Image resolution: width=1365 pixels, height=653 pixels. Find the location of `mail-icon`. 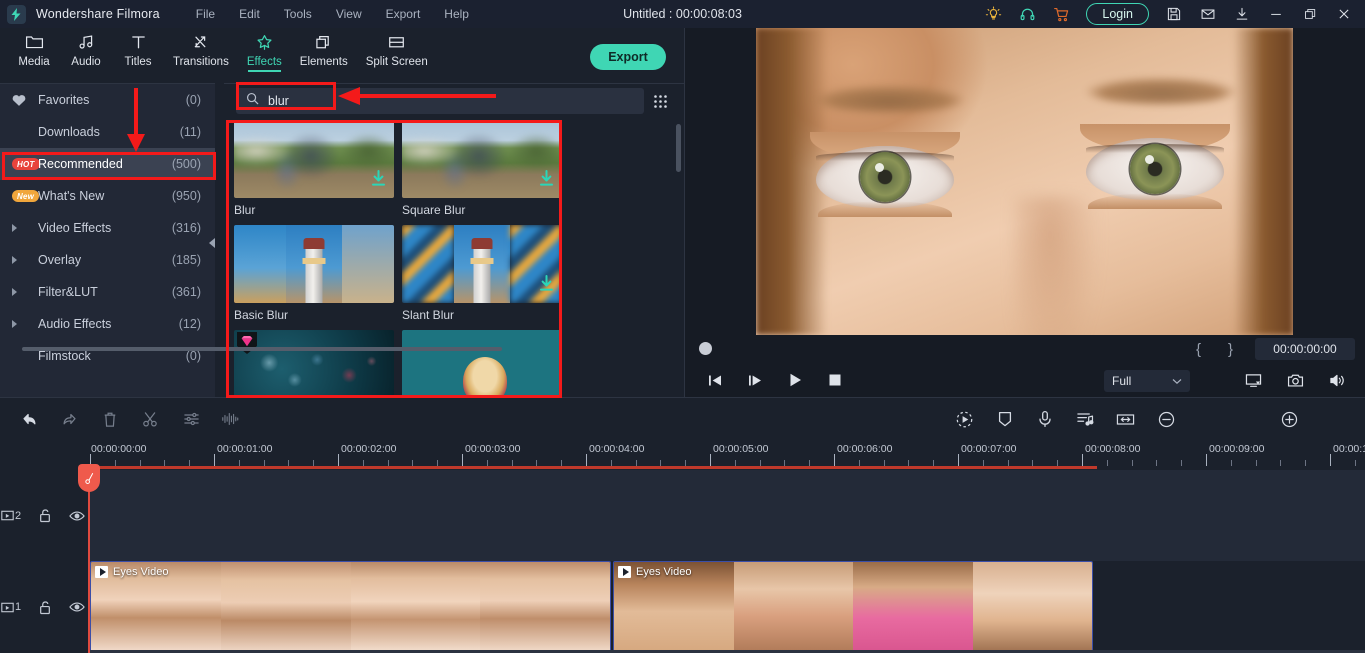

mail-icon is located at coordinates (1208, 14).